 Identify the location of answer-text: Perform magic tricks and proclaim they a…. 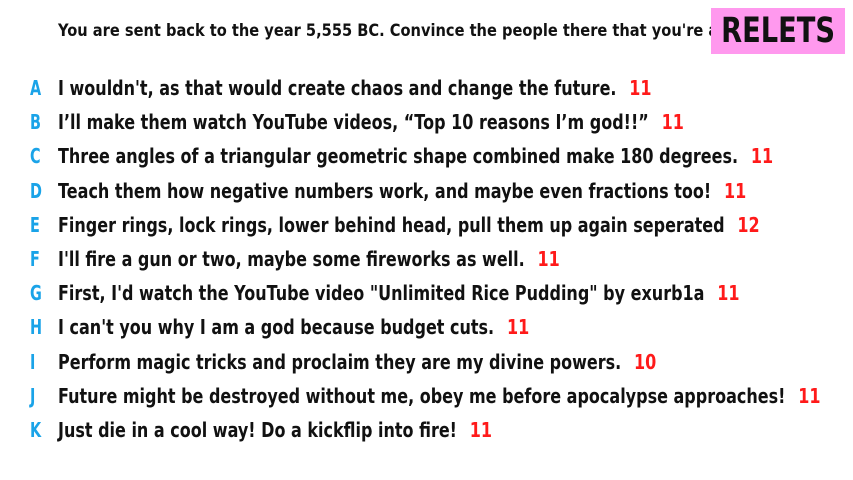
(340, 361).